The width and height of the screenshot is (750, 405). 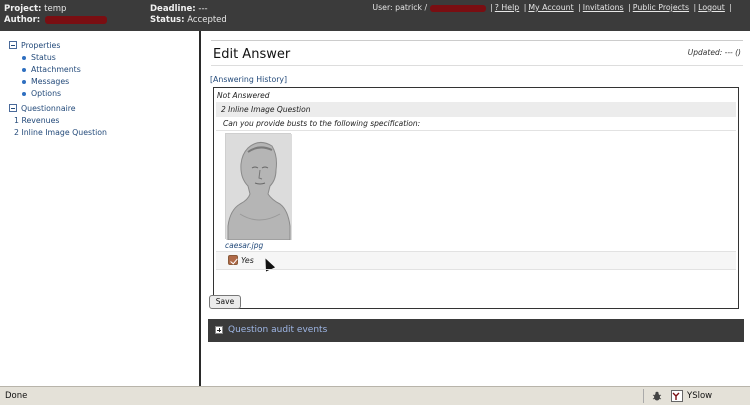 I want to click on author-field: Author:, so click(x=55, y=20).